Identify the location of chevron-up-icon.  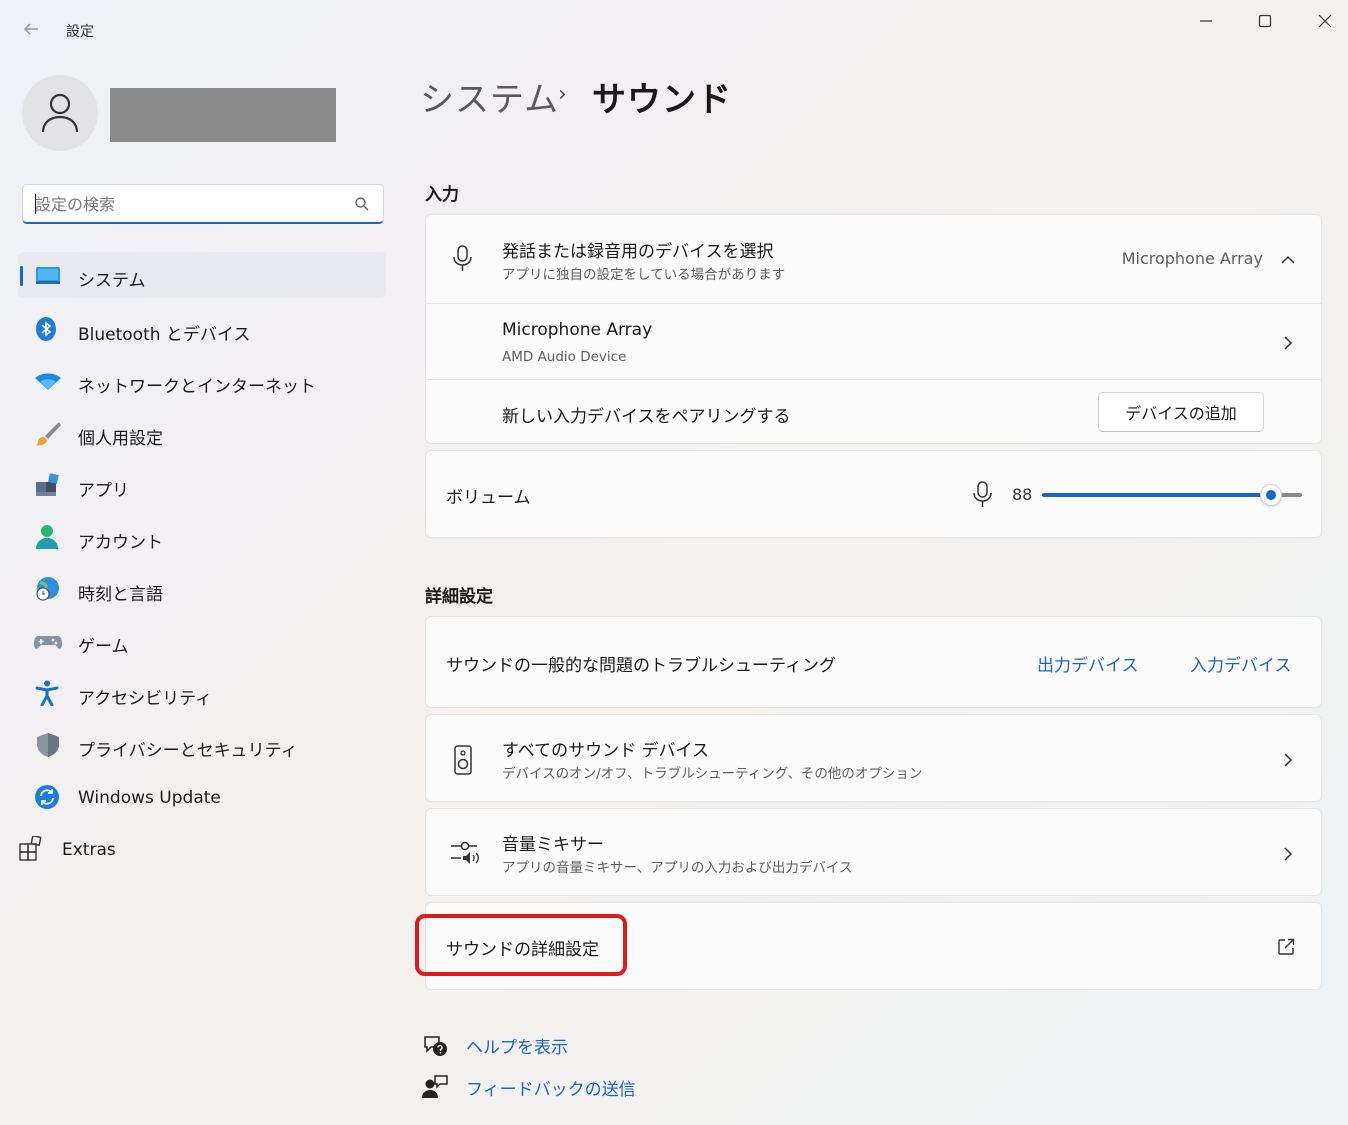
(1288, 259).